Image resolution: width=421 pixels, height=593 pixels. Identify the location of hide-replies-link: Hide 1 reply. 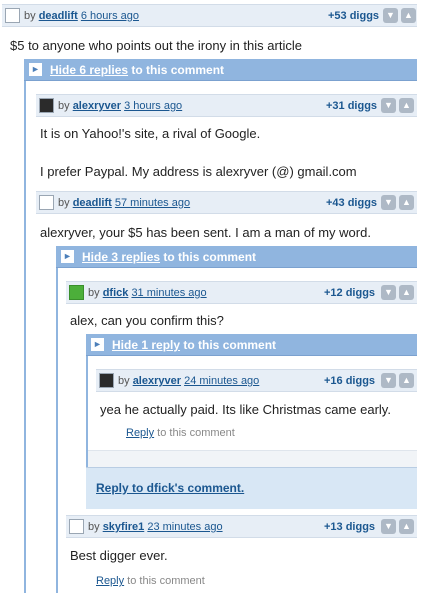
(146, 345).